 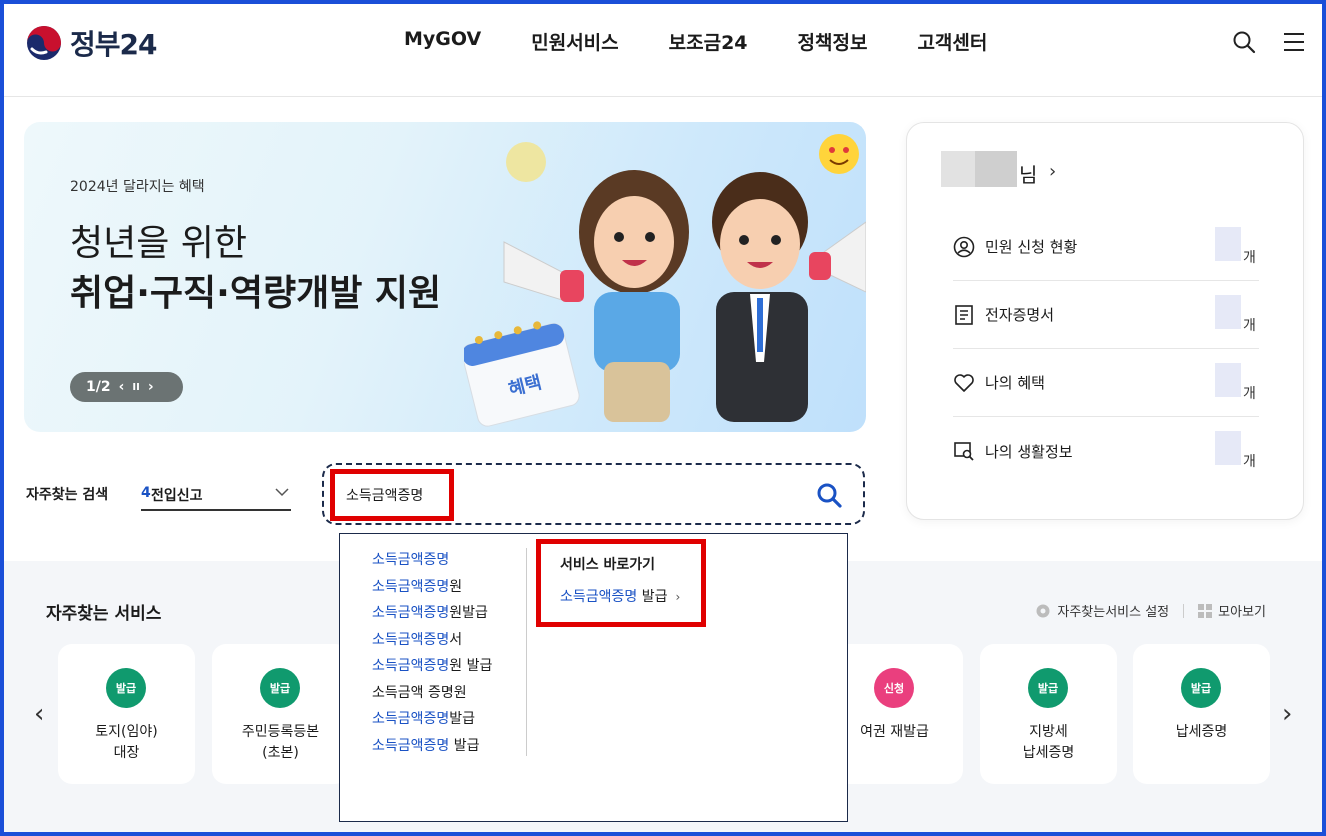 What do you see at coordinates (122, 387) in the screenshot?
I see `pager-prev-icon: ‹` at bounding box center [122, 387].